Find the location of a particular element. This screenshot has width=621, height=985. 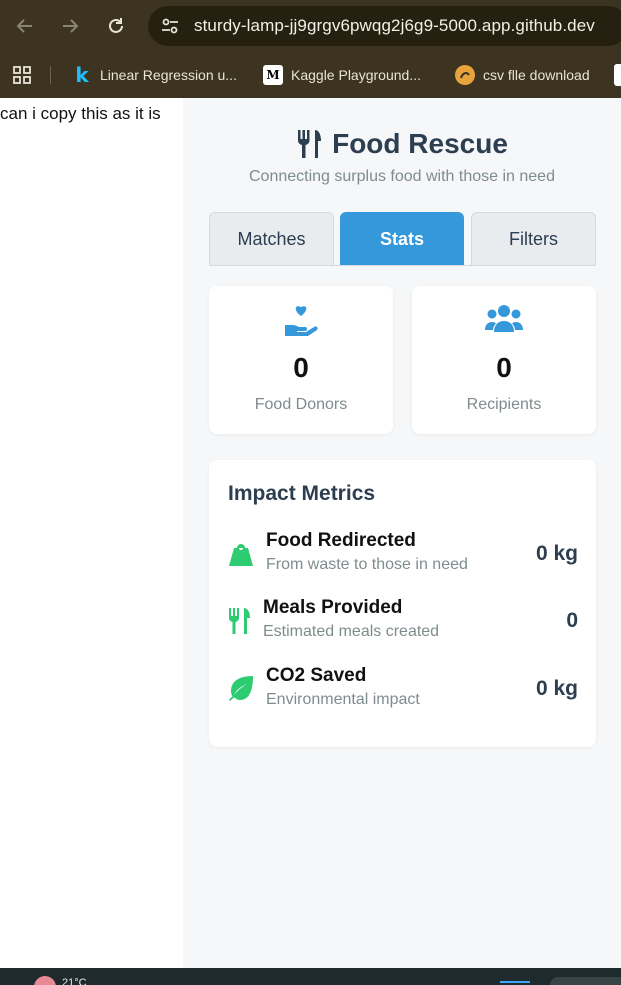

weather-icon is located at coordinates (45, 980).